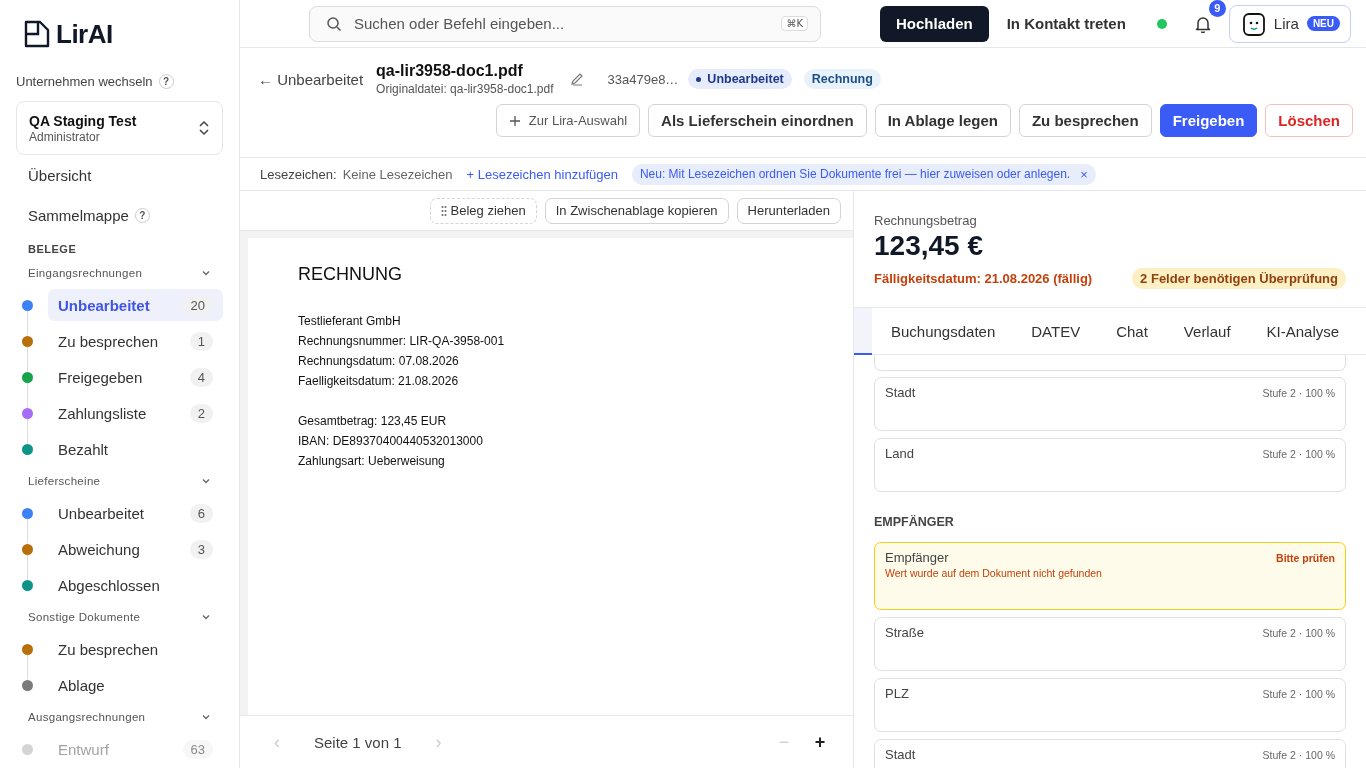 This screenshot has width=1366, height=768. I want to click on field-card: PLZ Stufe 2 · 100 %, so click(1110, 705).